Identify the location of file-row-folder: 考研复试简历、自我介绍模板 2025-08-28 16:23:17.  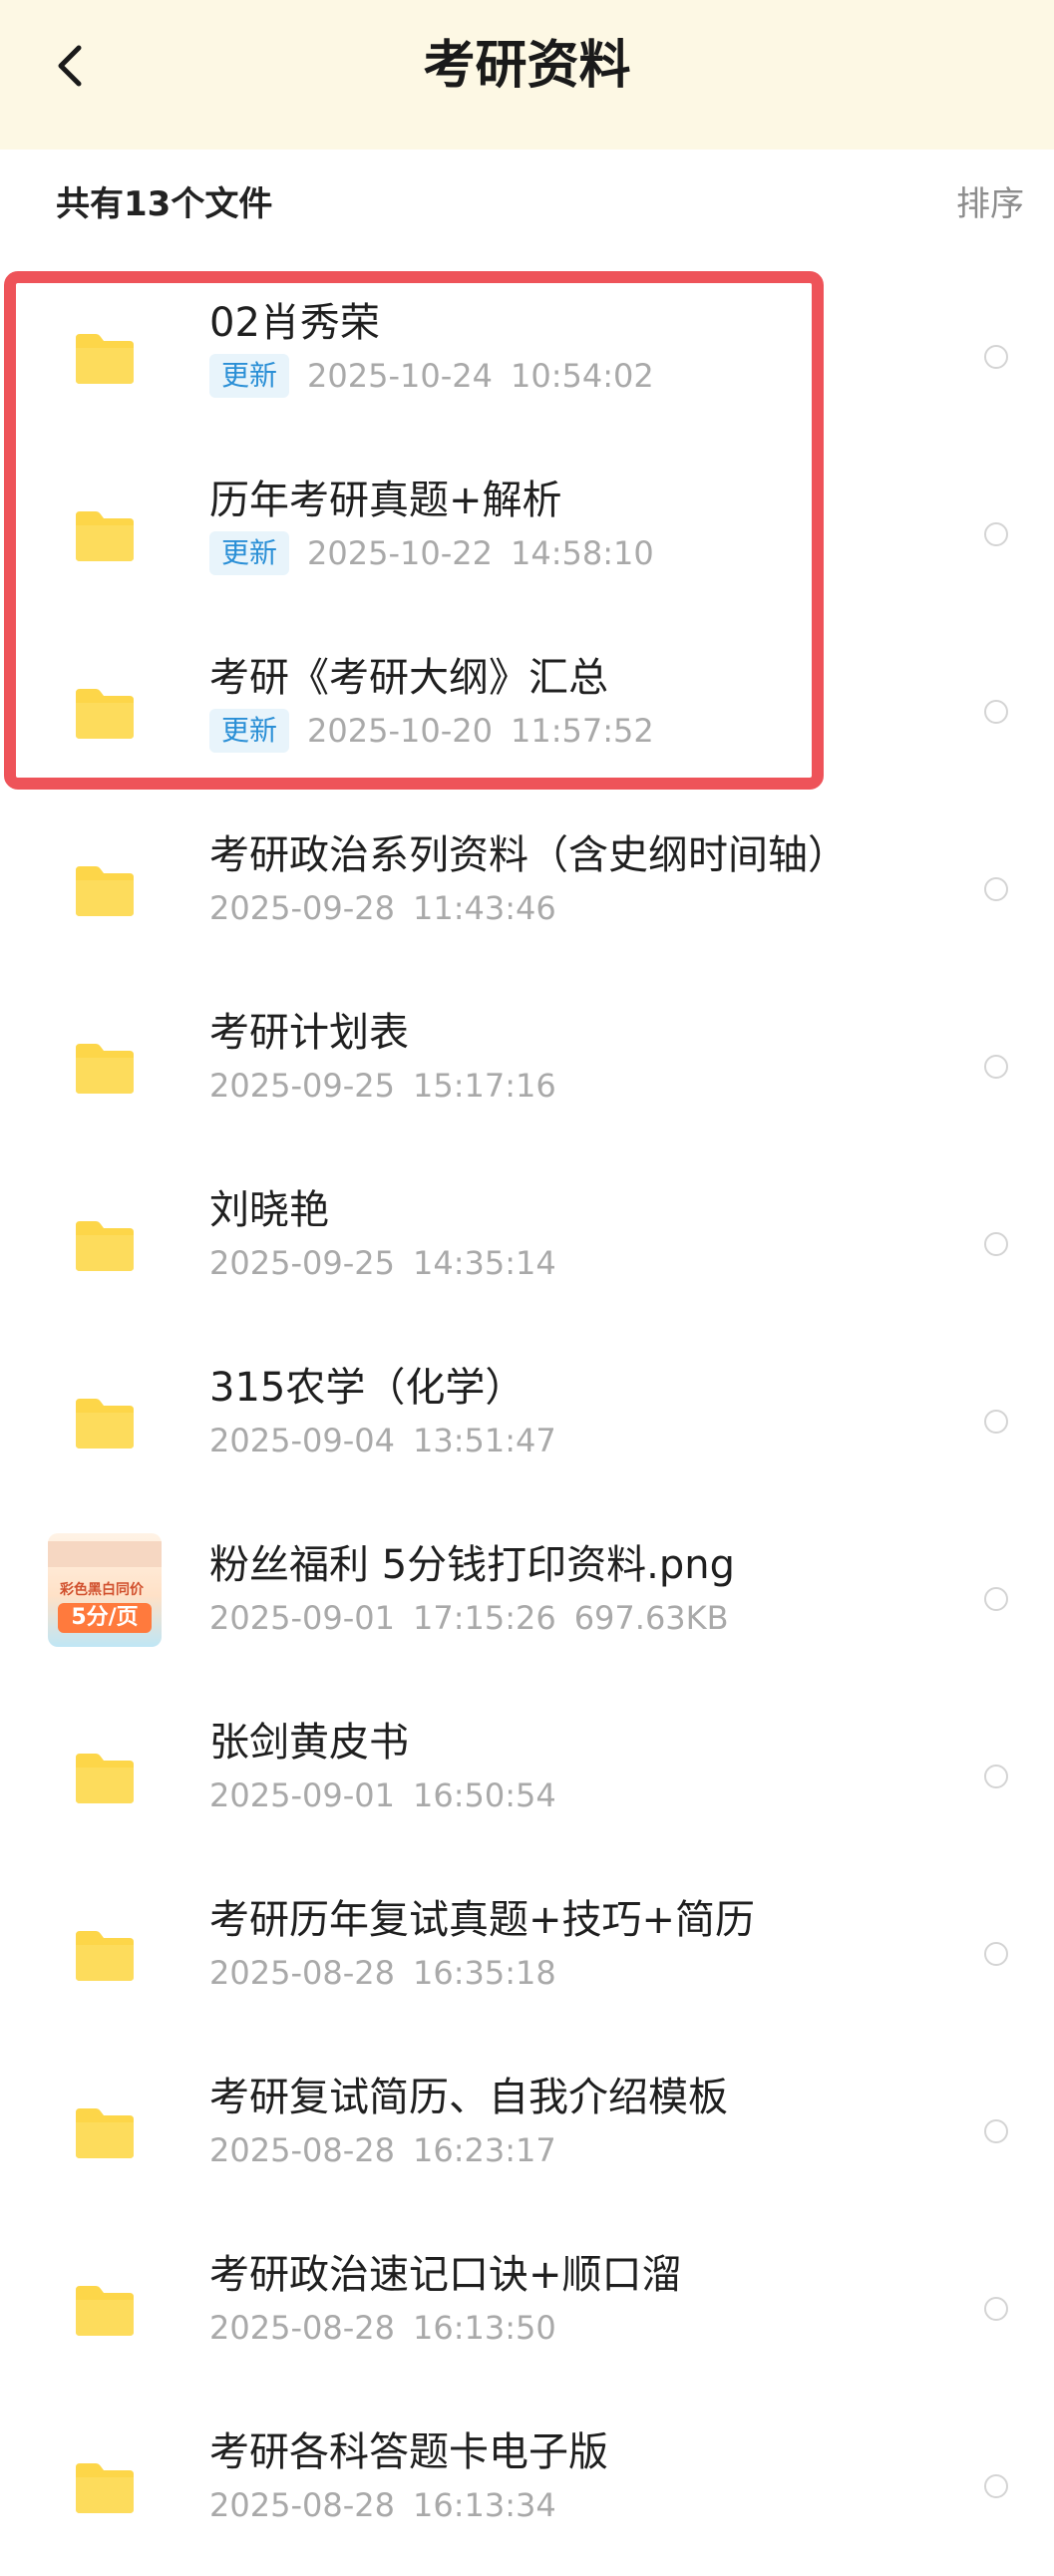
(527, 2132).